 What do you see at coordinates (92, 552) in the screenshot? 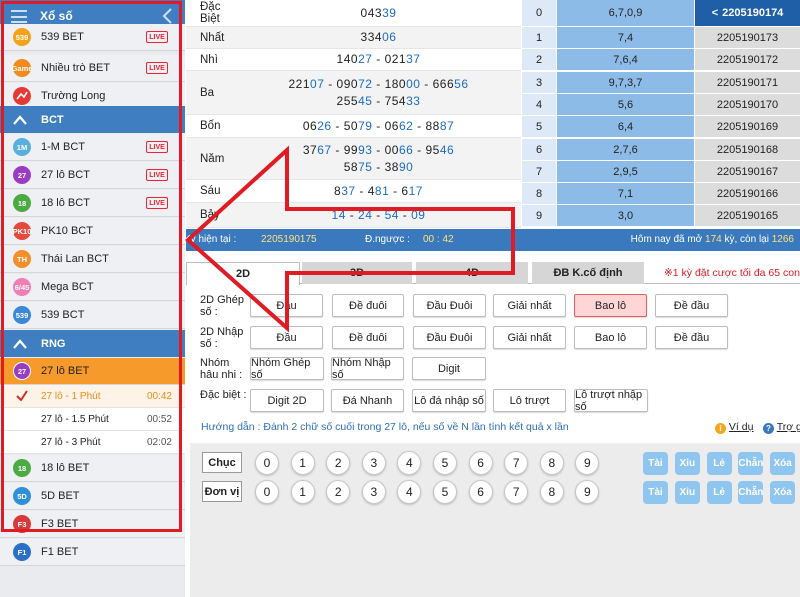
I see `sidebar-item: F1 F1 BET` at bounding box center [92, 552].